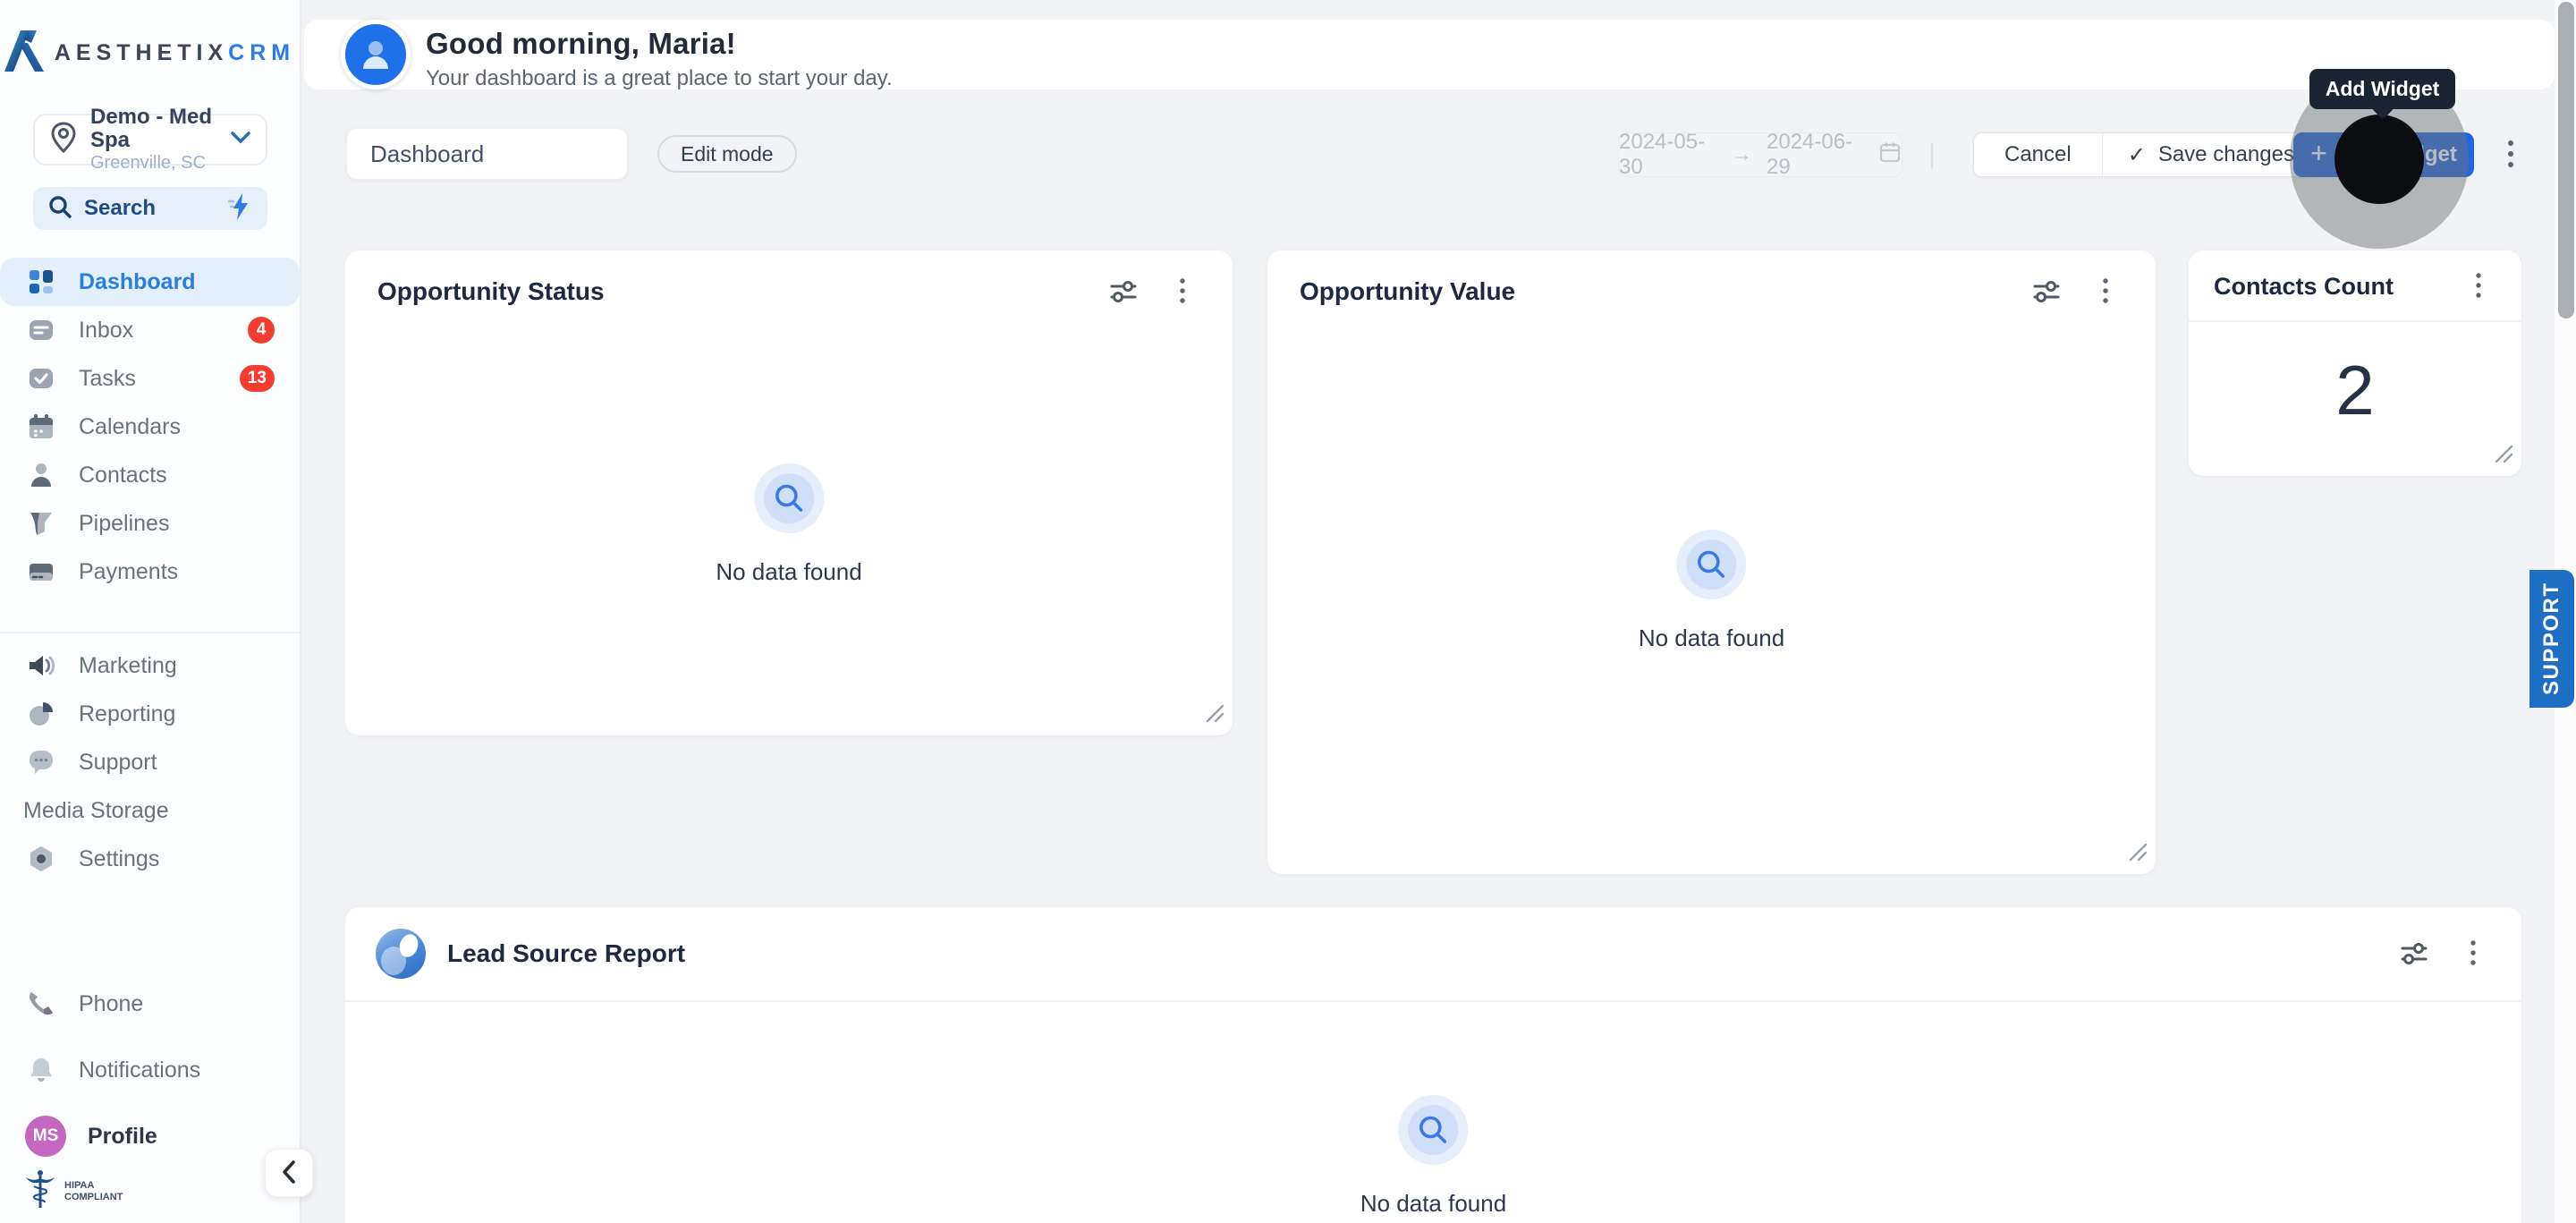 Image resolution: width=2576 pixels, height=1223 pixels. I want to click on widget-title: Opportunity Value, so click(1408, 291).